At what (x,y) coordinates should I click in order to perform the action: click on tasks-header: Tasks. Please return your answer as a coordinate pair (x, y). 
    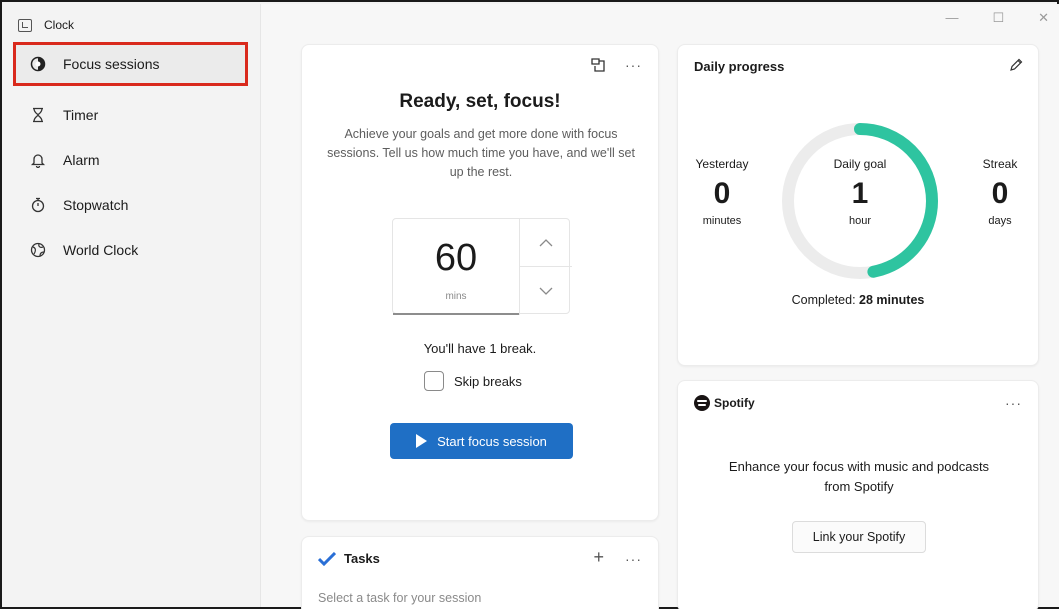
    Looking at the image, I should click on (349, 558).